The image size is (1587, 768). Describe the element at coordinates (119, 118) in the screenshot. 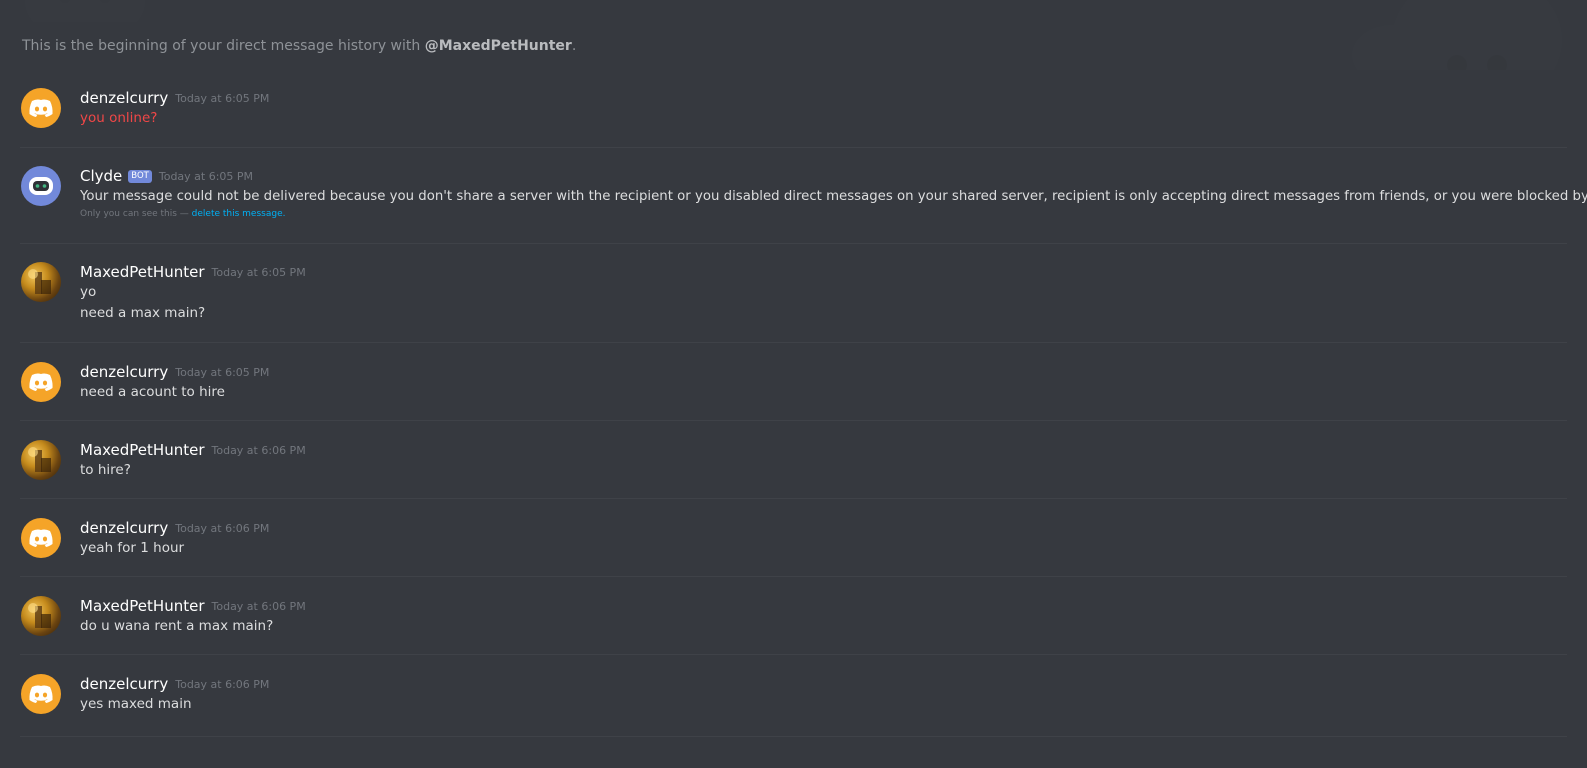

I see `message-text-failed: you online?` at that location.